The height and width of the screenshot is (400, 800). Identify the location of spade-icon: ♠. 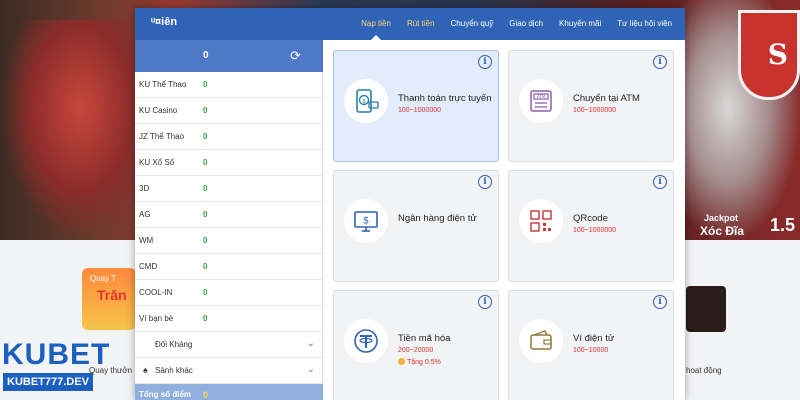
(145, 370).